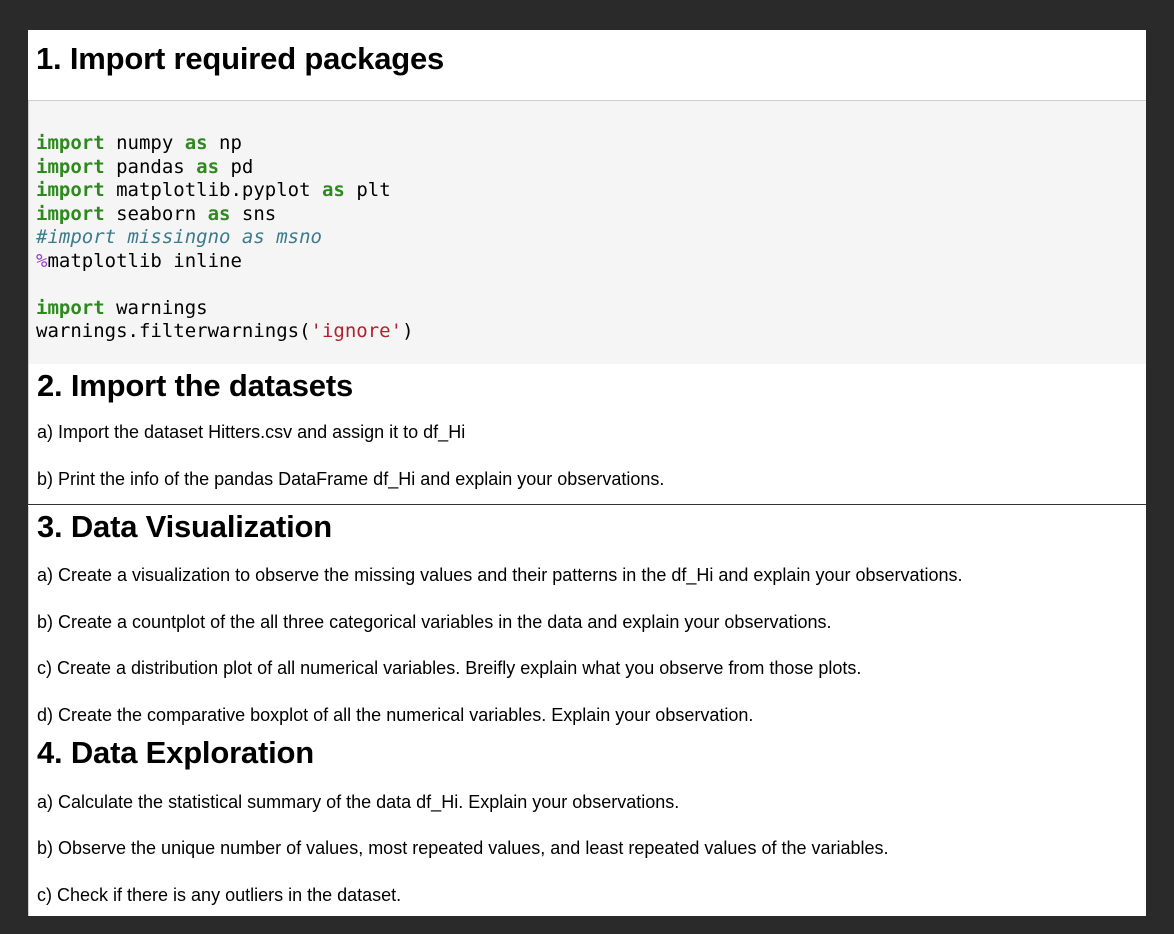  Describe the element at coordinates (150, 166) in the screenshot. I see `module-name: pandas` at that location.